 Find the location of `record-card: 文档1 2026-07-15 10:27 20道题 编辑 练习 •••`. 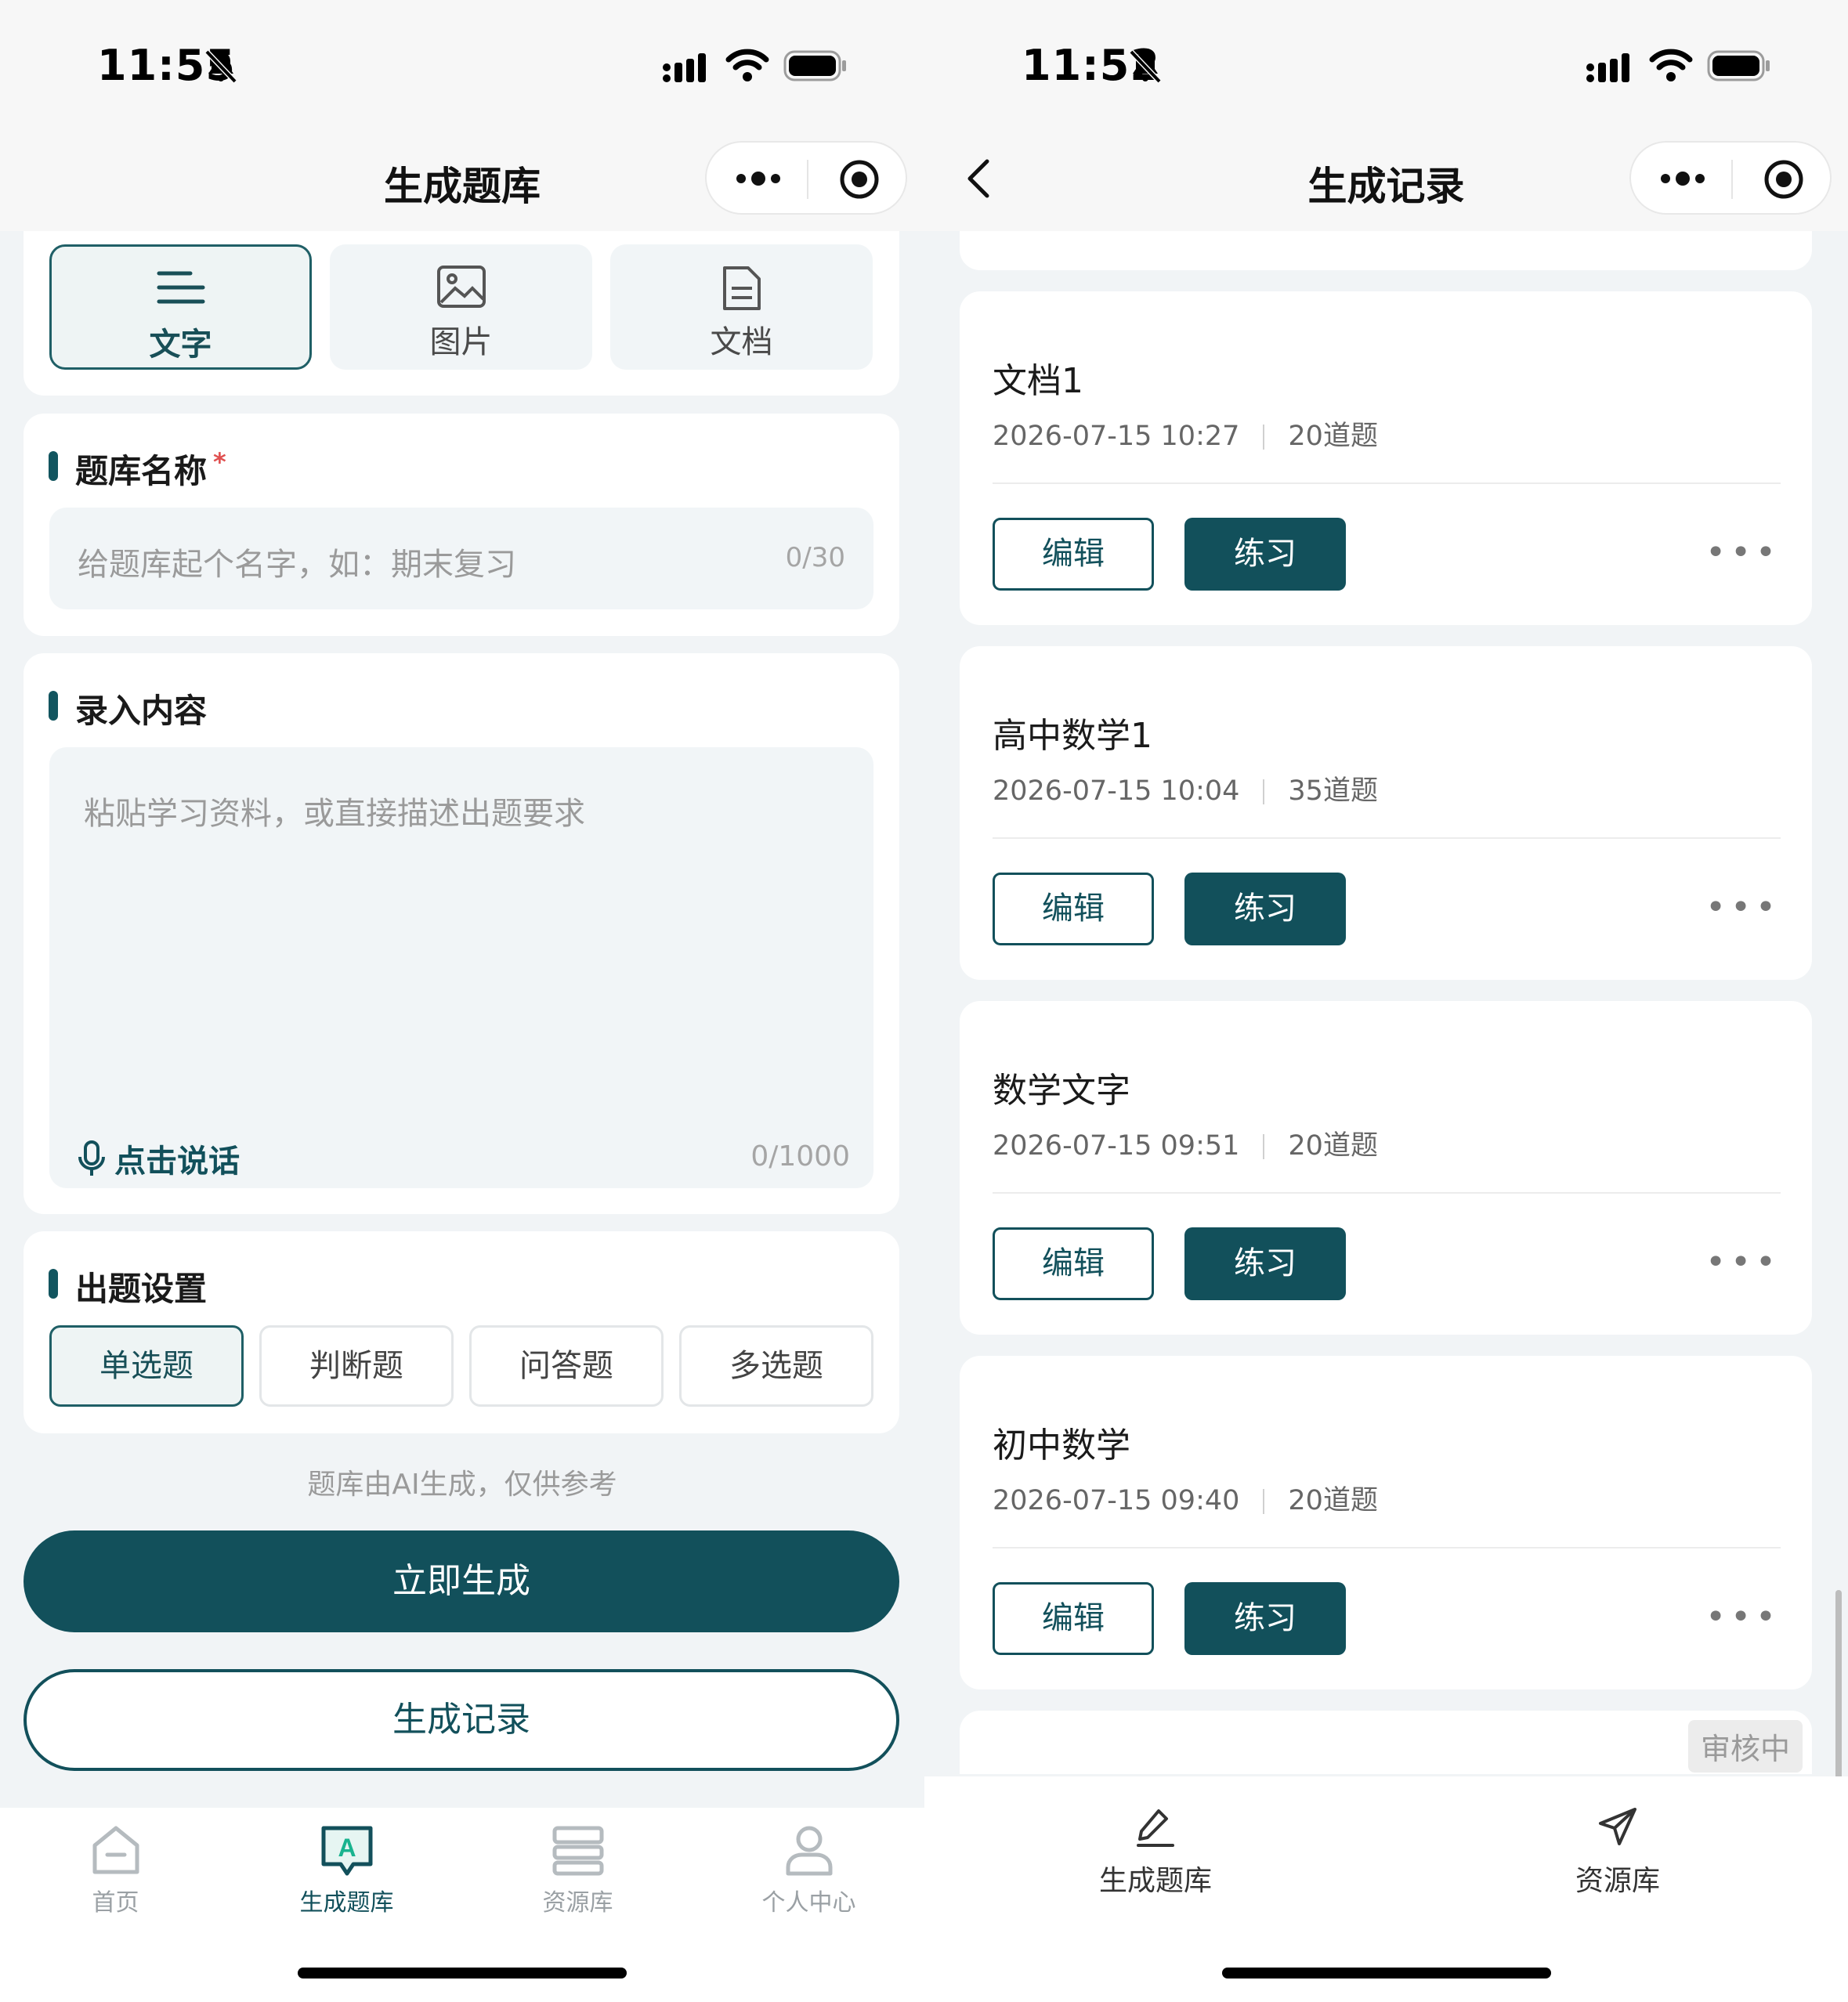

record-card: 文档1 2026-07-15 10:27 20道题 编辑 练习 ••• is located at coordinates (1386, 458).